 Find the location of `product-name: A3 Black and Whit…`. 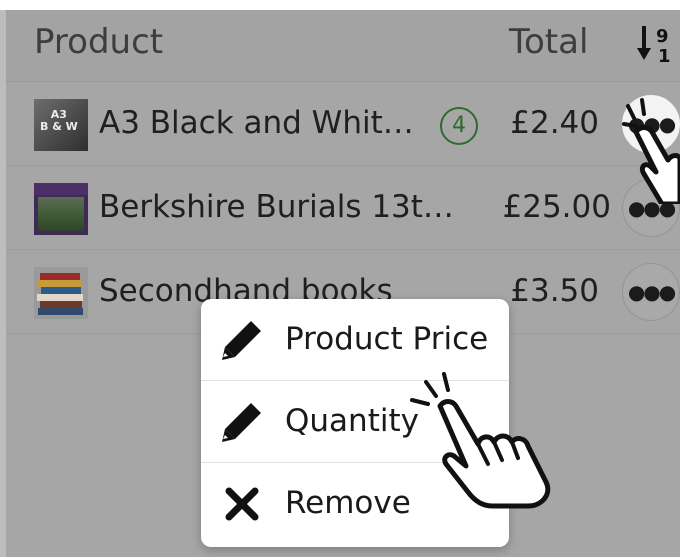

product-name: A3 Black and Whit… is located at coordinates (256, 123).